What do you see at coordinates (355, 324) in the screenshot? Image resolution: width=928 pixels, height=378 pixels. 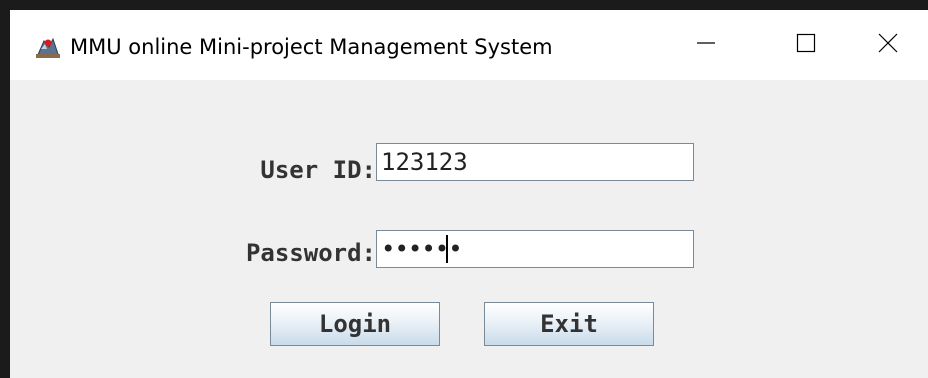 I see `login-button: Login` at bounding box center [355, 324].